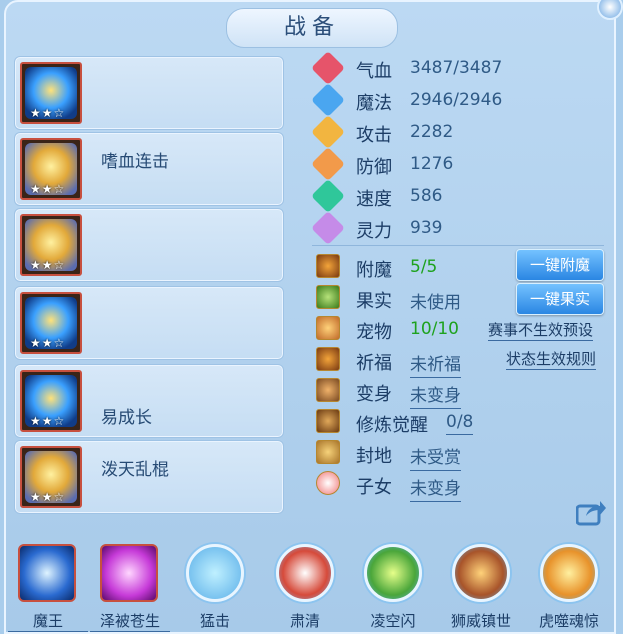 Image resolution: width=623 pixels, height=634 pixels. What do you see at coordinates (432, 132) in the screenshot?
I see `stat-value-attack: 2282` at bounding box center [432, 132].